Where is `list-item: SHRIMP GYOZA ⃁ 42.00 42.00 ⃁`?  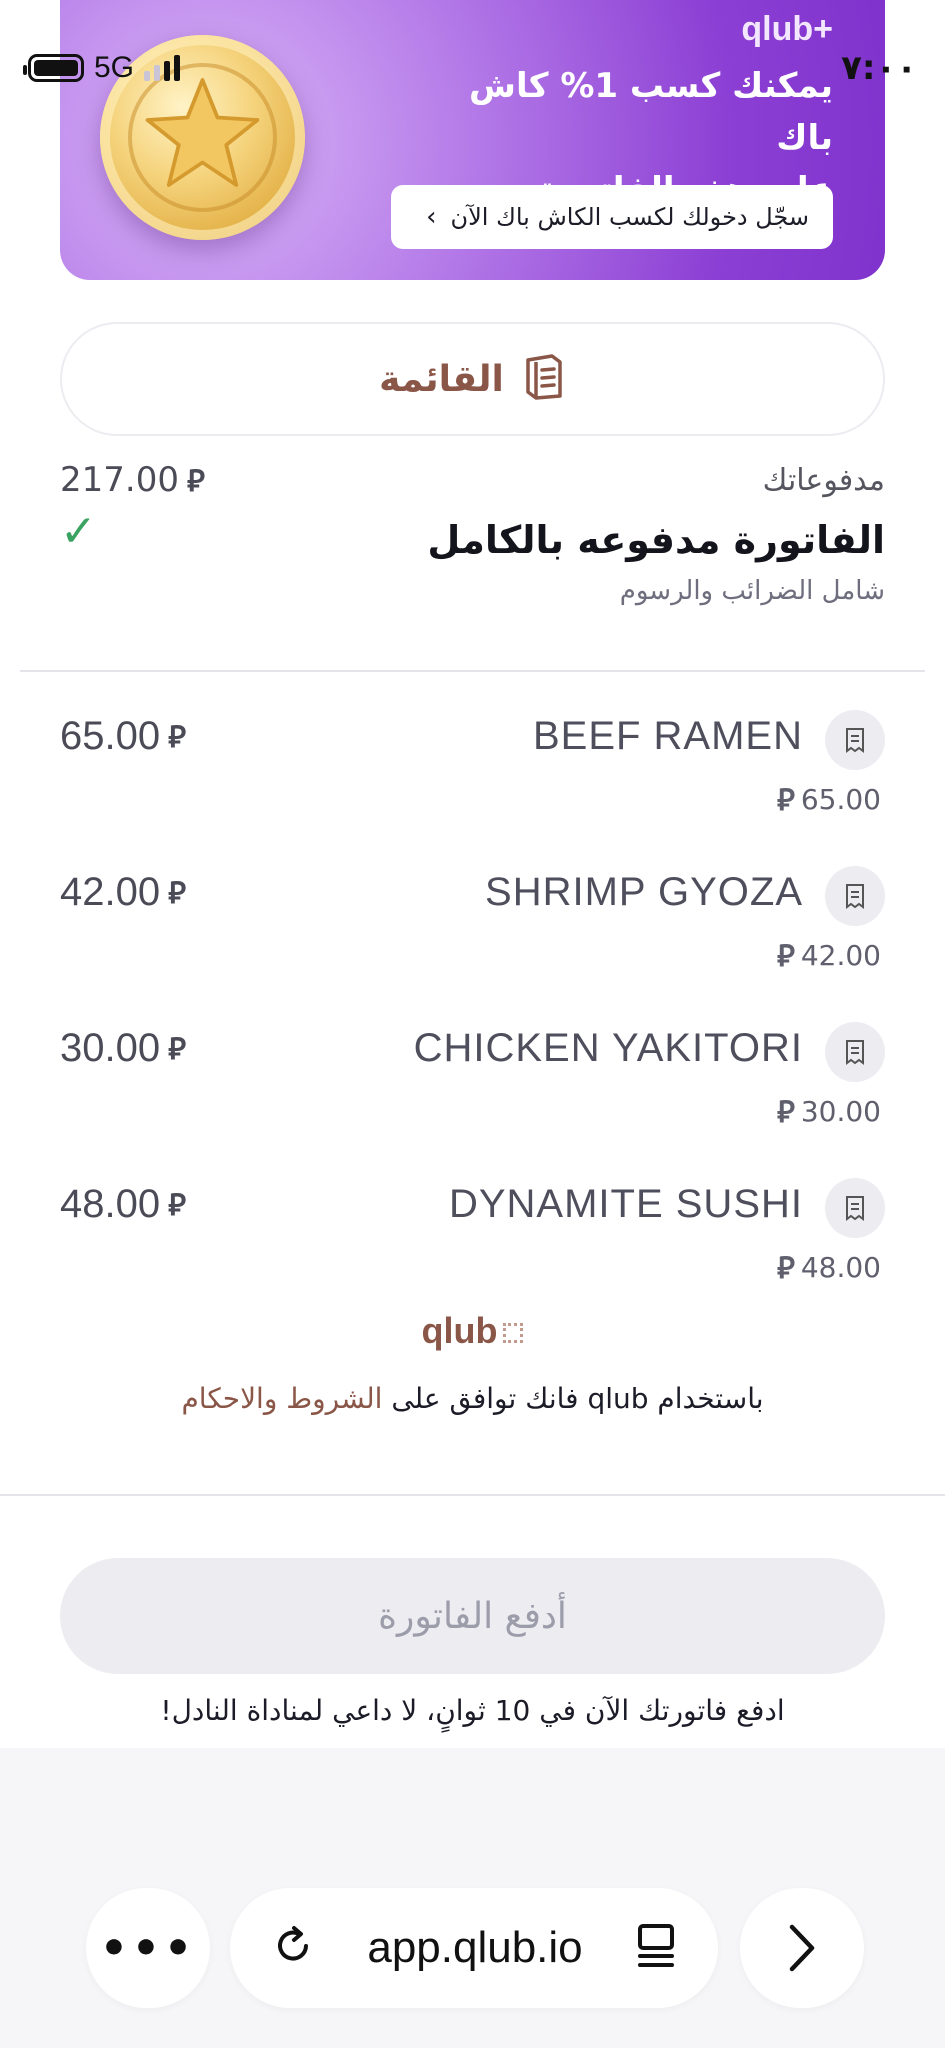 list-item: SHRIMP GYOZA ⃁ 42.00 42.00 ⃁ is located at coordinates (472, 942).